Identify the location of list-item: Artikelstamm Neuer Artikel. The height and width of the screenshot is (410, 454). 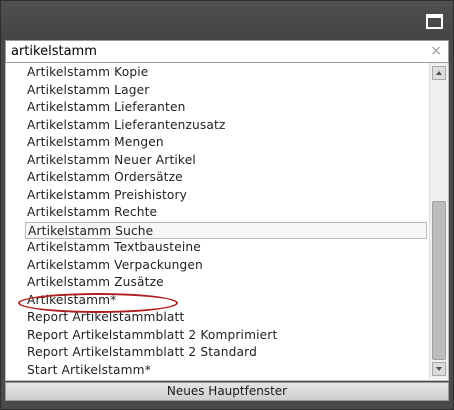
(111, 160).